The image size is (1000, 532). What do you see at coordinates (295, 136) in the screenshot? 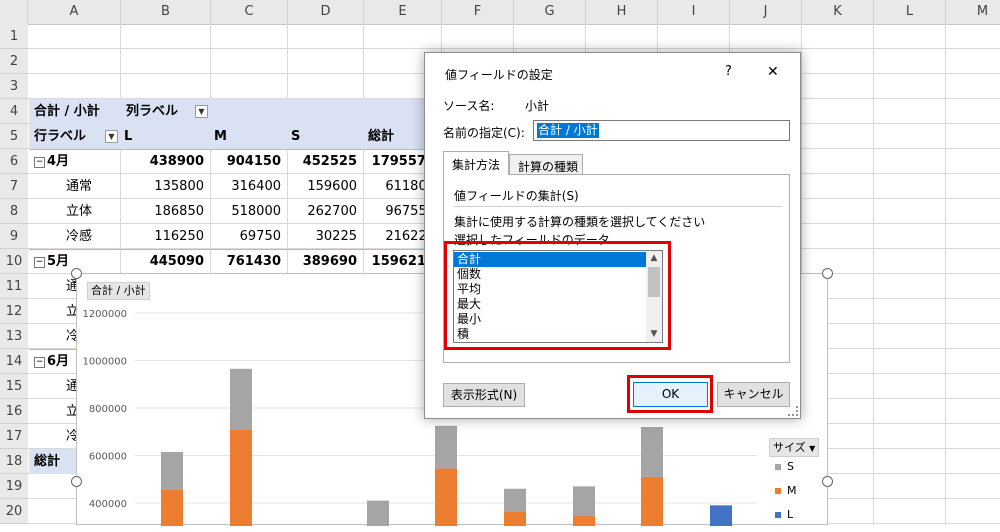
I see `pivot-col-S: S` at bounding box center [295, 136].